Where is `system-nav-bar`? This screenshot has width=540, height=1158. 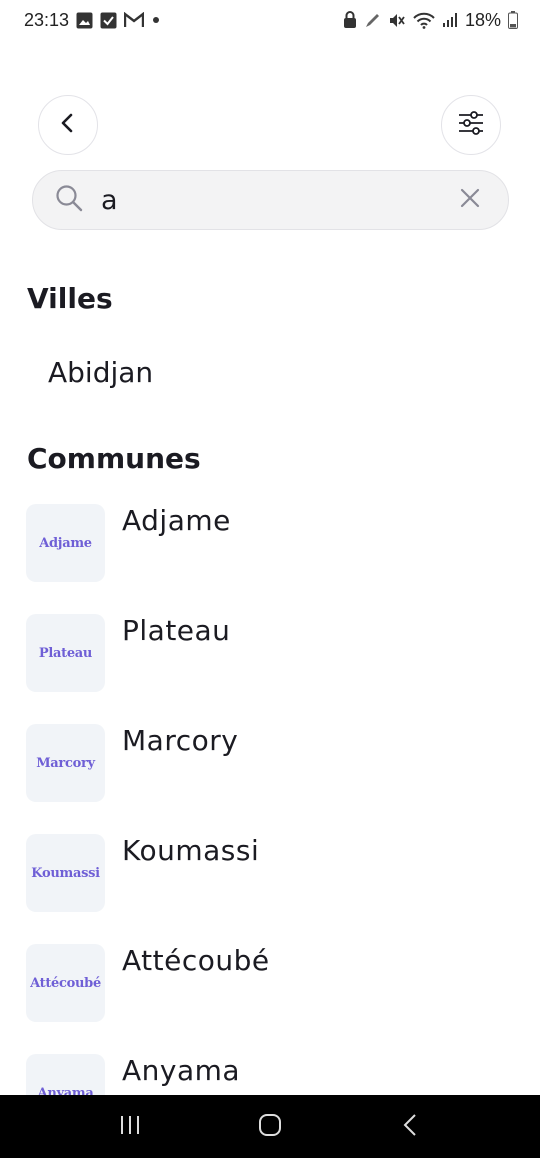
system-nav-bar is located at coordinates (270, 1126).